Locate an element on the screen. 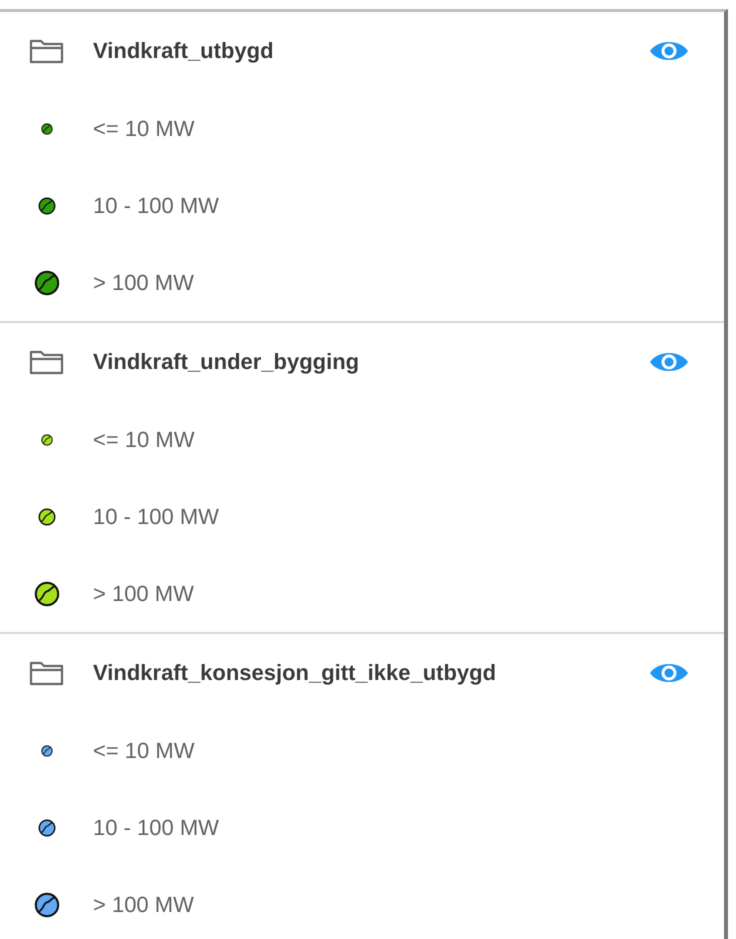  layer-title: Vindkraft_utbygd is located at coordinates (184, 51).